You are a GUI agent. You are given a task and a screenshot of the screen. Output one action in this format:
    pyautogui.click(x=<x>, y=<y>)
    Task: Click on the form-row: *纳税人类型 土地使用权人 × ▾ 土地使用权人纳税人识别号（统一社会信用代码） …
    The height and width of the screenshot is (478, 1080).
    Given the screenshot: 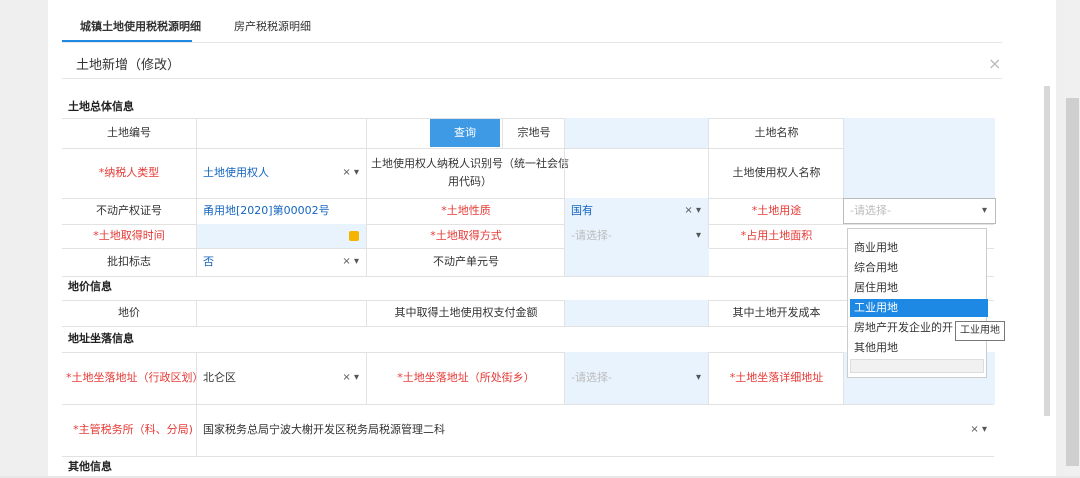 What is the action you would take?
    pyautogui.click(x=528, y=173)
    